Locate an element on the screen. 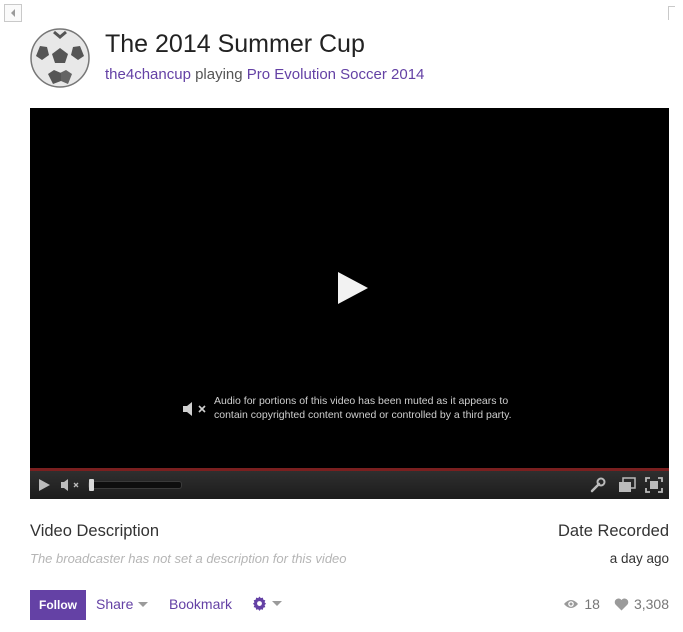 The width and height of the screenshot is (683, 632). share-button: Share is located at coordinates (122, 604).